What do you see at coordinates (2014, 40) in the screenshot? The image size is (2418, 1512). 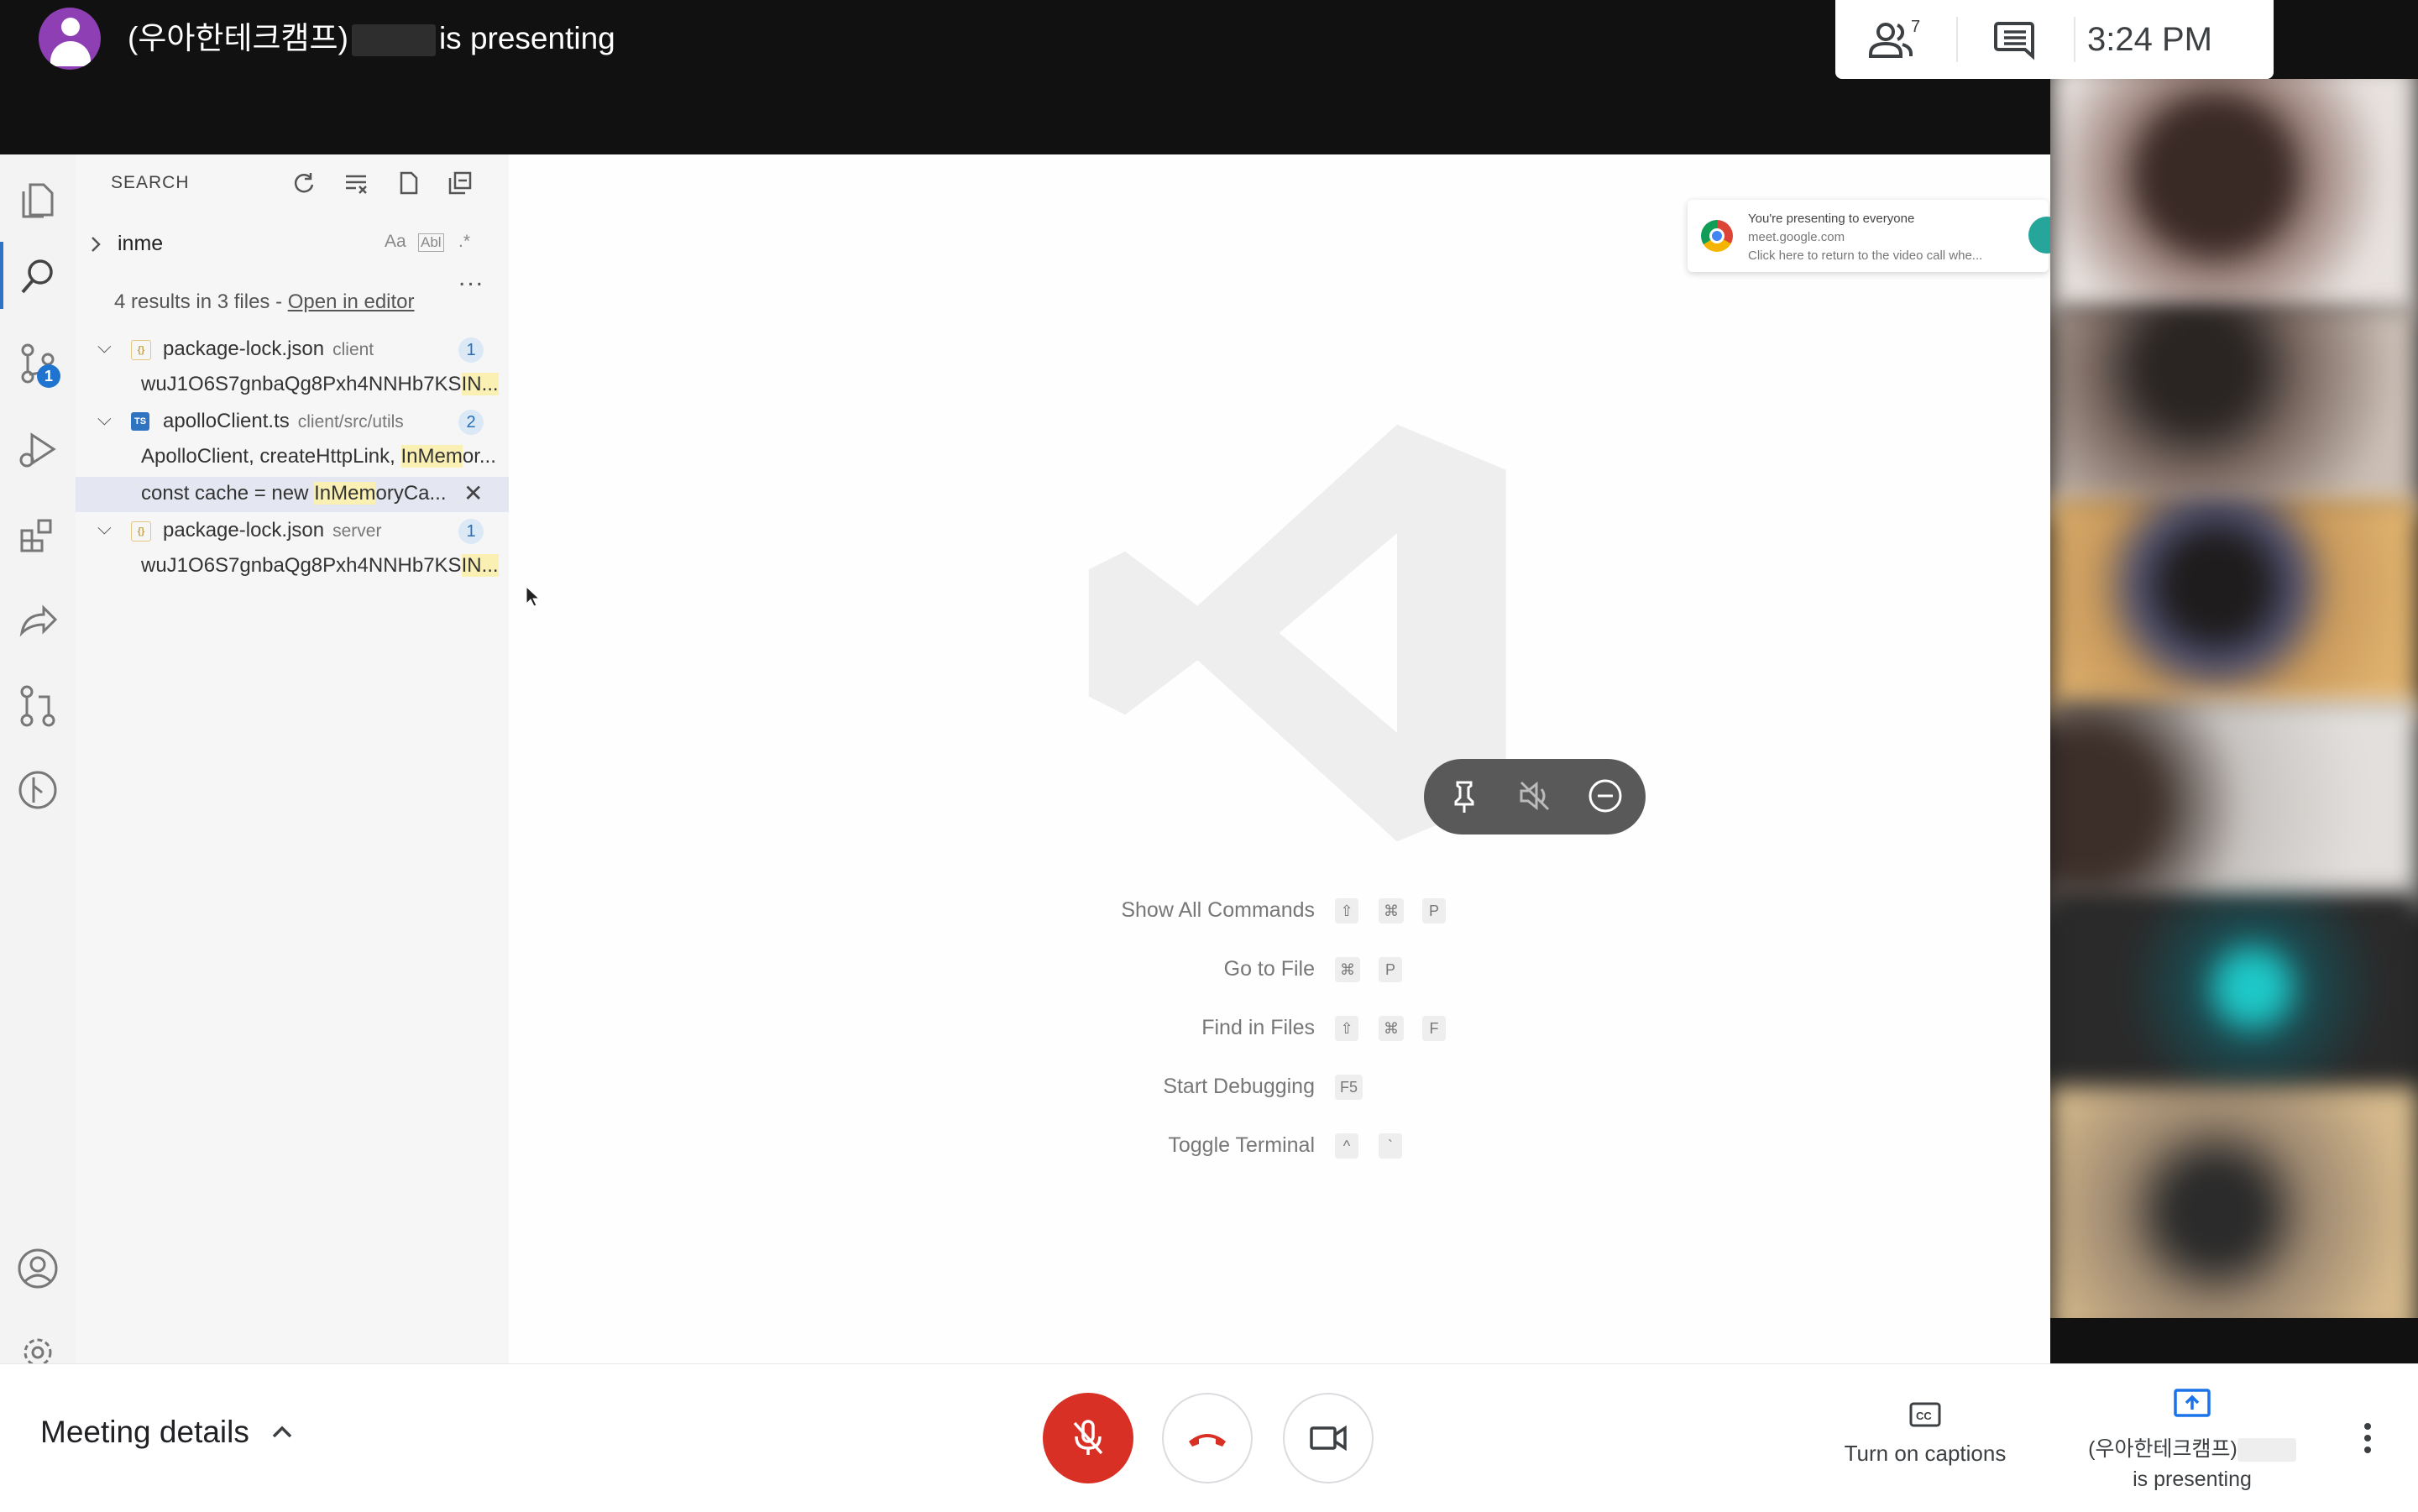 I see `chat-button` at bounding box center [2014, 40].